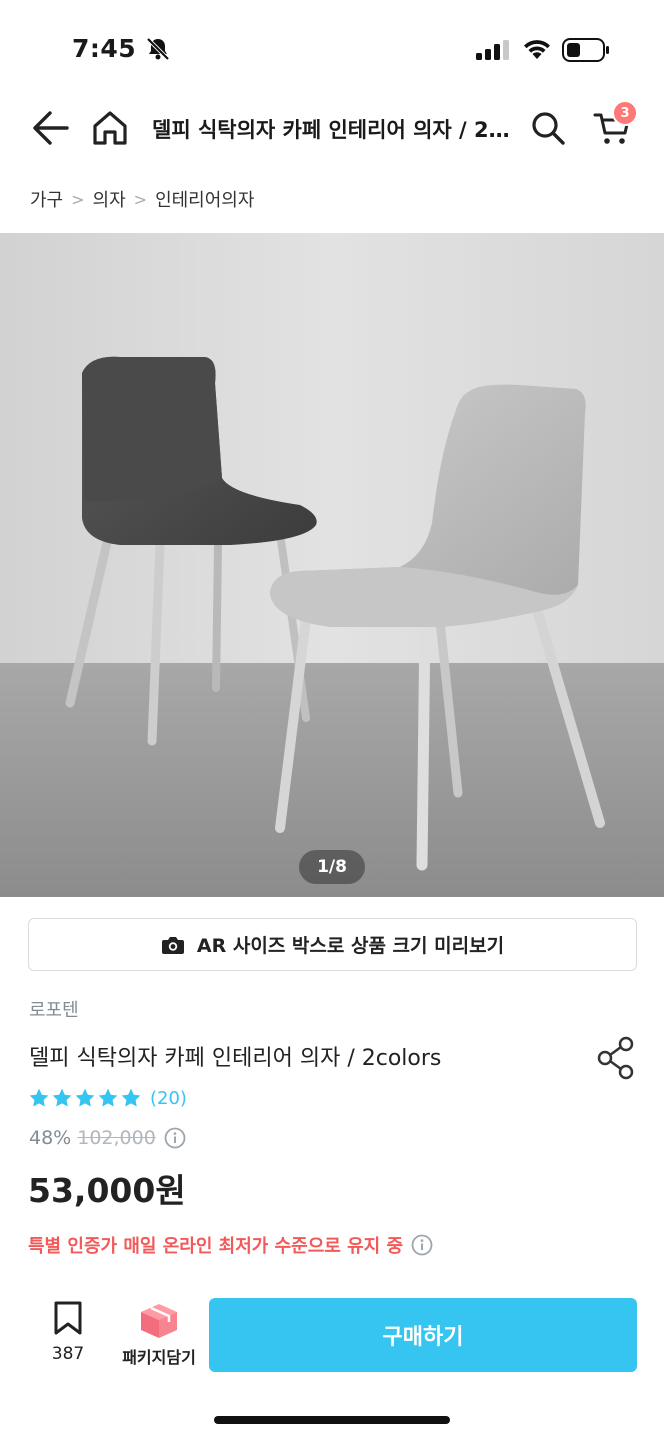 Image resolution: width=664 pixels, height=1440 pixels. What do you see at coordinates (50, 1138) in the screenshot?
I see `discount-rate: 48%` at bounding box center [50, 1138].